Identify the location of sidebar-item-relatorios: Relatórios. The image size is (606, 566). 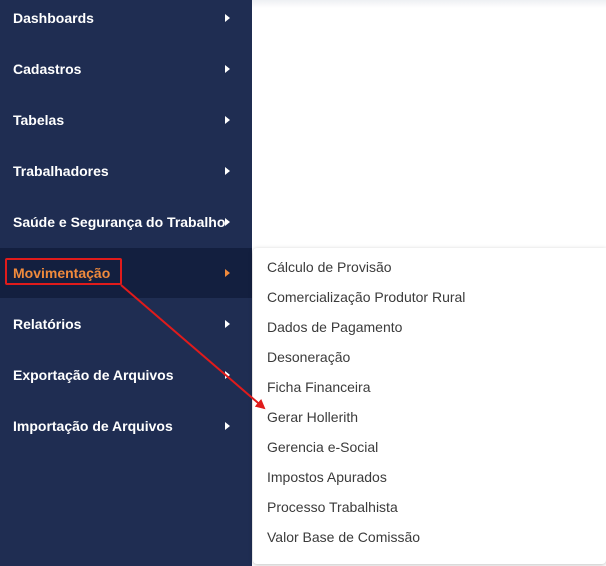
(126, 324).